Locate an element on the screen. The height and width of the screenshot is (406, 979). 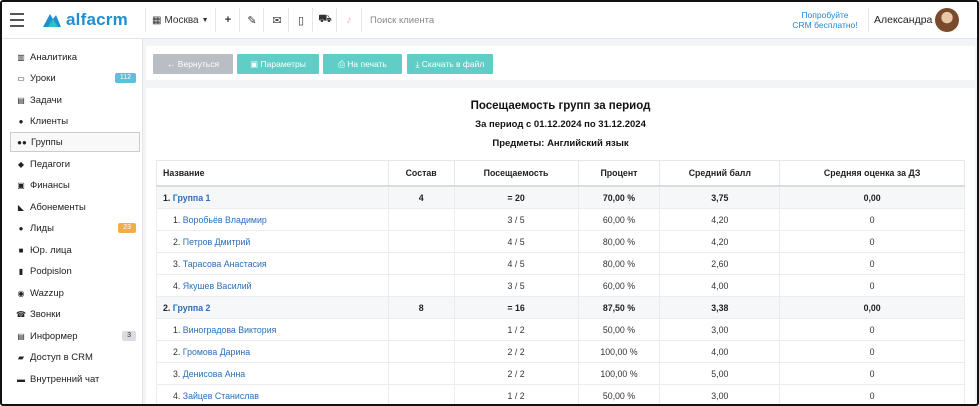
sidebar-item-analytics: ▥ Аналитика is located at coordinates (74, 57).